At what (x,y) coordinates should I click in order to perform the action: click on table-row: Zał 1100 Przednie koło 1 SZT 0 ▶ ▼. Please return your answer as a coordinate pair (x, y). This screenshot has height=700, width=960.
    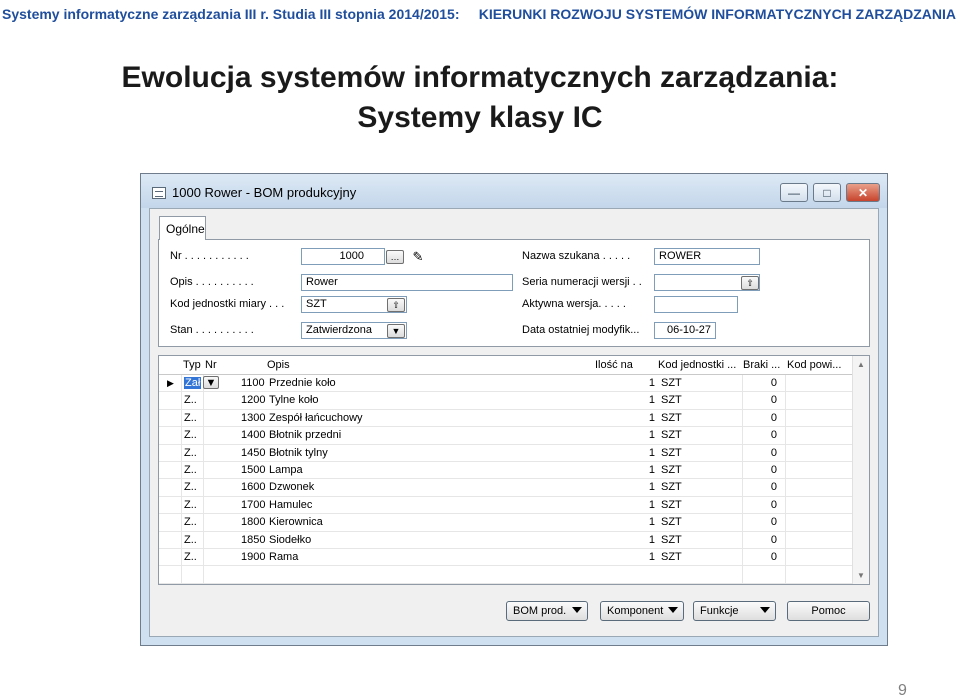
    Looking at the image, I should click on (506, 384).